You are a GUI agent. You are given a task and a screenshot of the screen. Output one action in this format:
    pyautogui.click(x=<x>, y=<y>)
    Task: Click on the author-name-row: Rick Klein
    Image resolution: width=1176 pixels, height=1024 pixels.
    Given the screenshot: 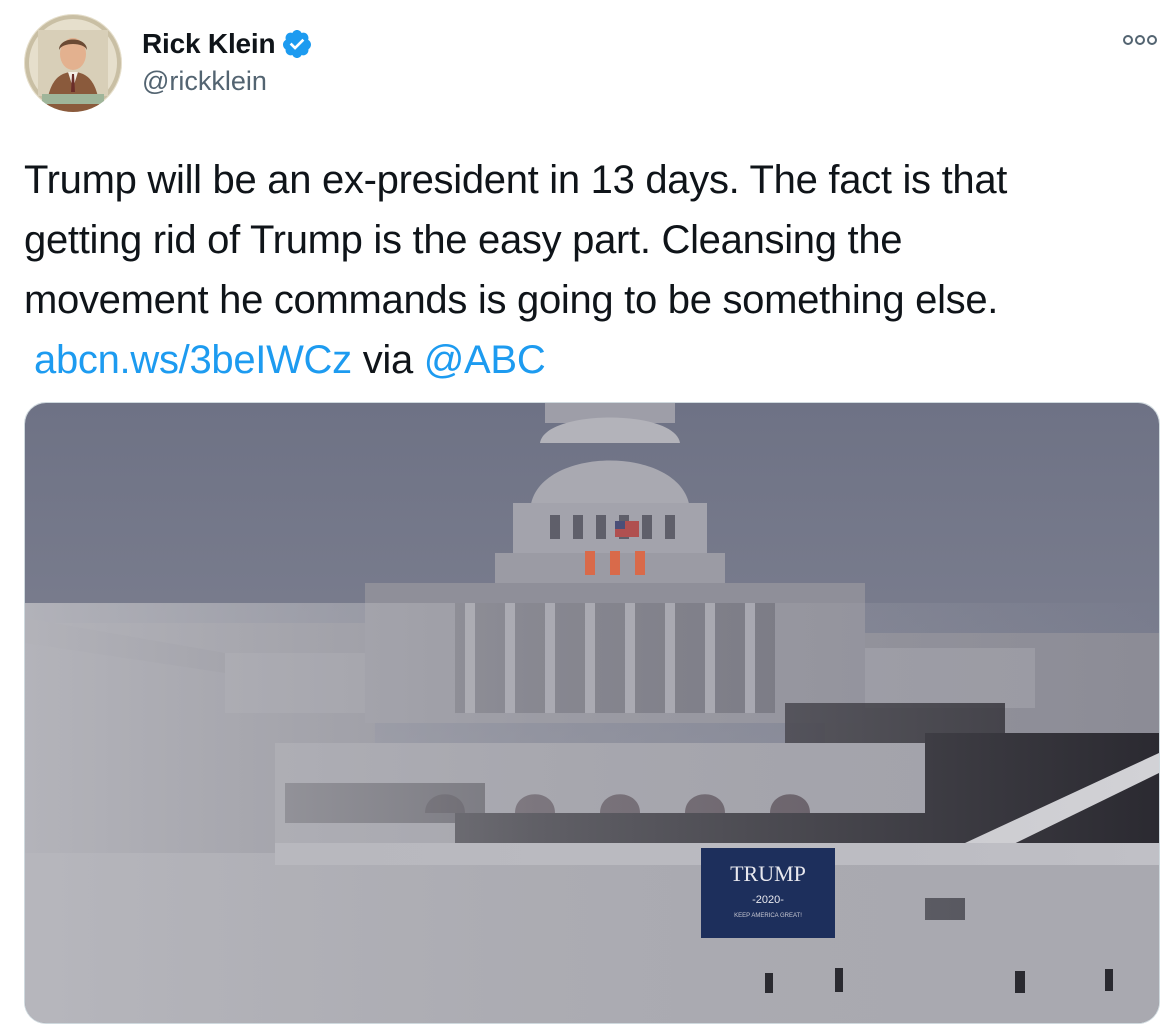 What is the action you would take?
    pyautogui.click(x=227, y=44)
    